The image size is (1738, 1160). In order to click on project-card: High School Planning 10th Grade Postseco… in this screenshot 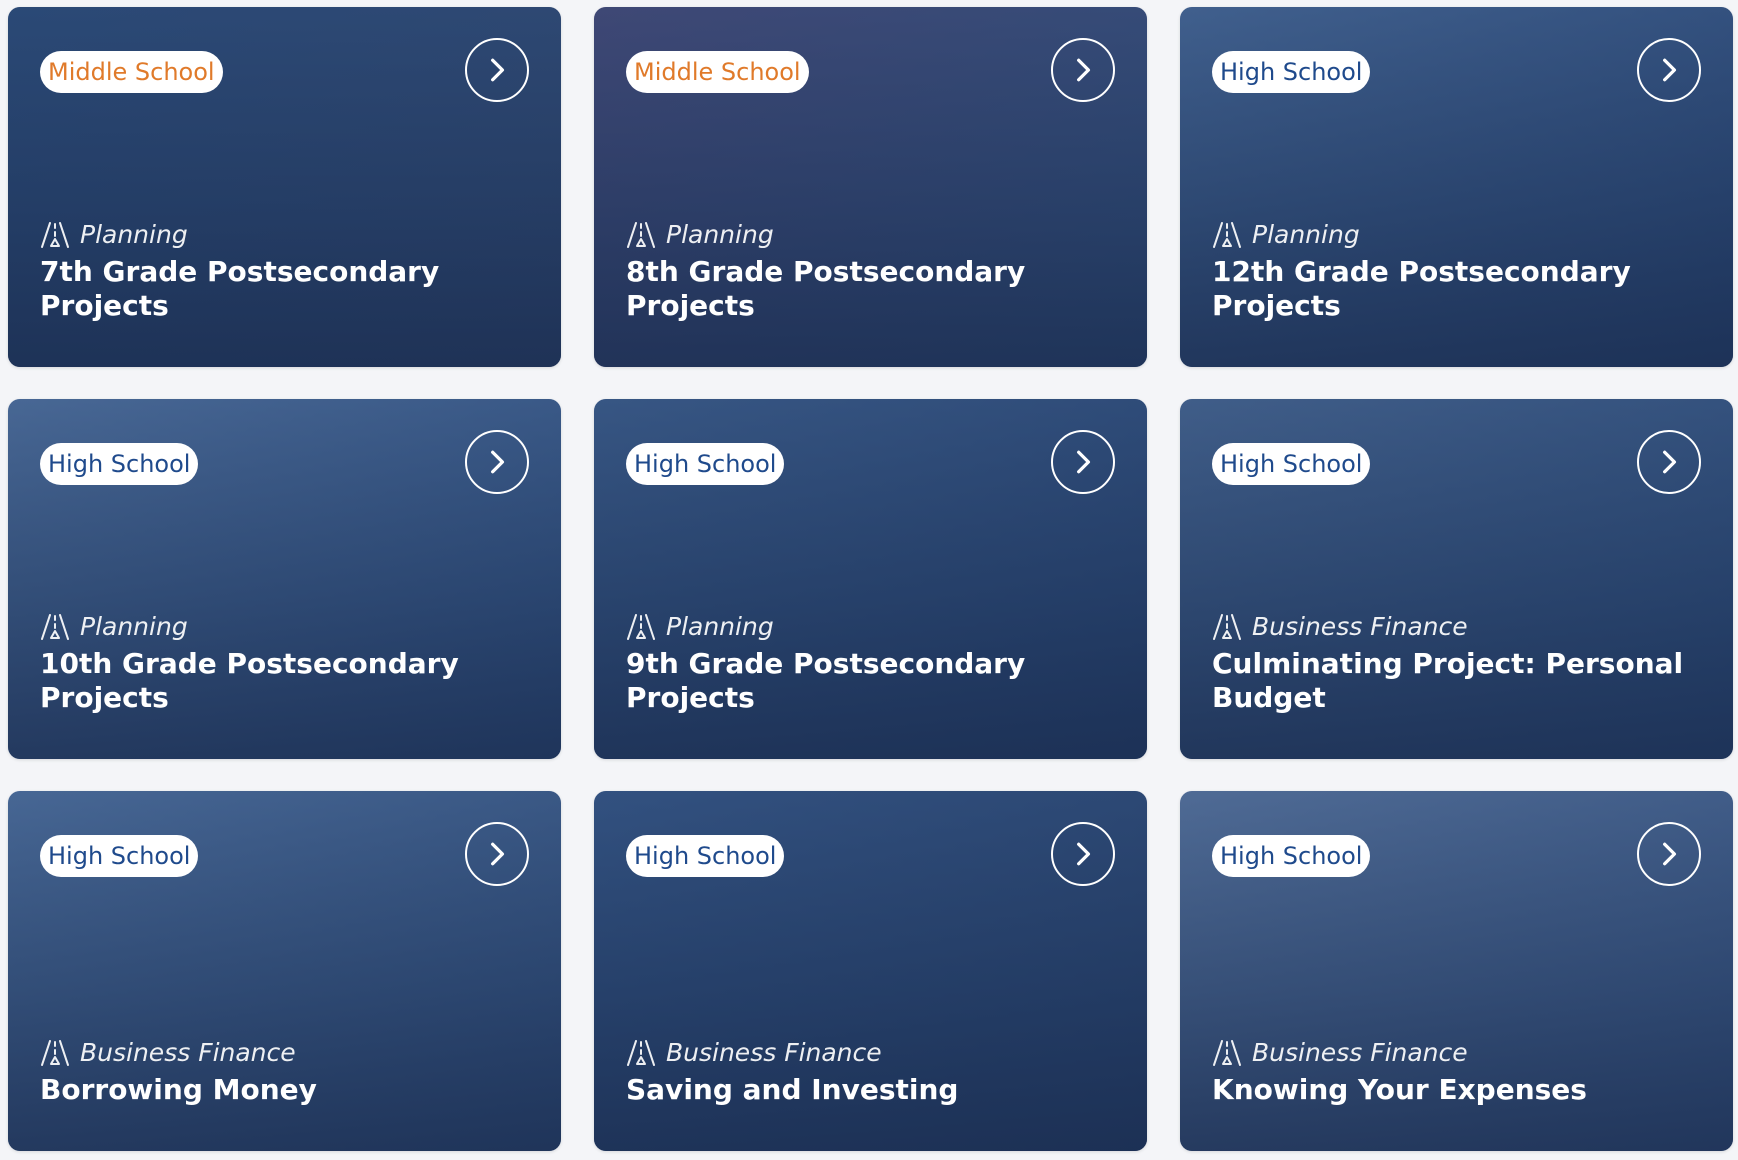, I will do `click(284, 579)`.